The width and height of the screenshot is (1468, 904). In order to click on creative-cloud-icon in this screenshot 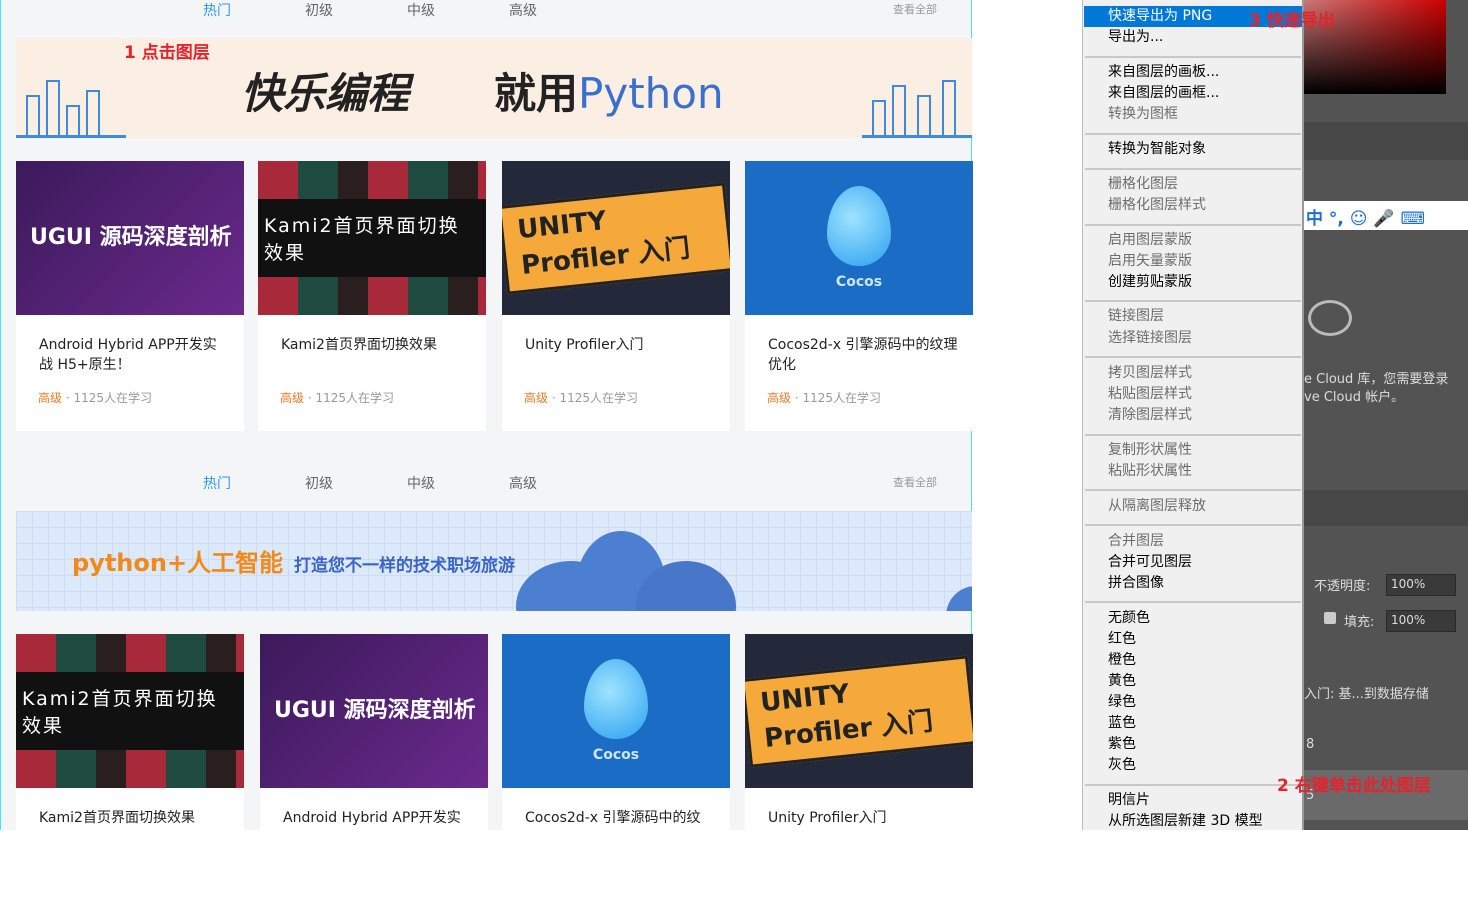, I will do `click(1330, 318)`.